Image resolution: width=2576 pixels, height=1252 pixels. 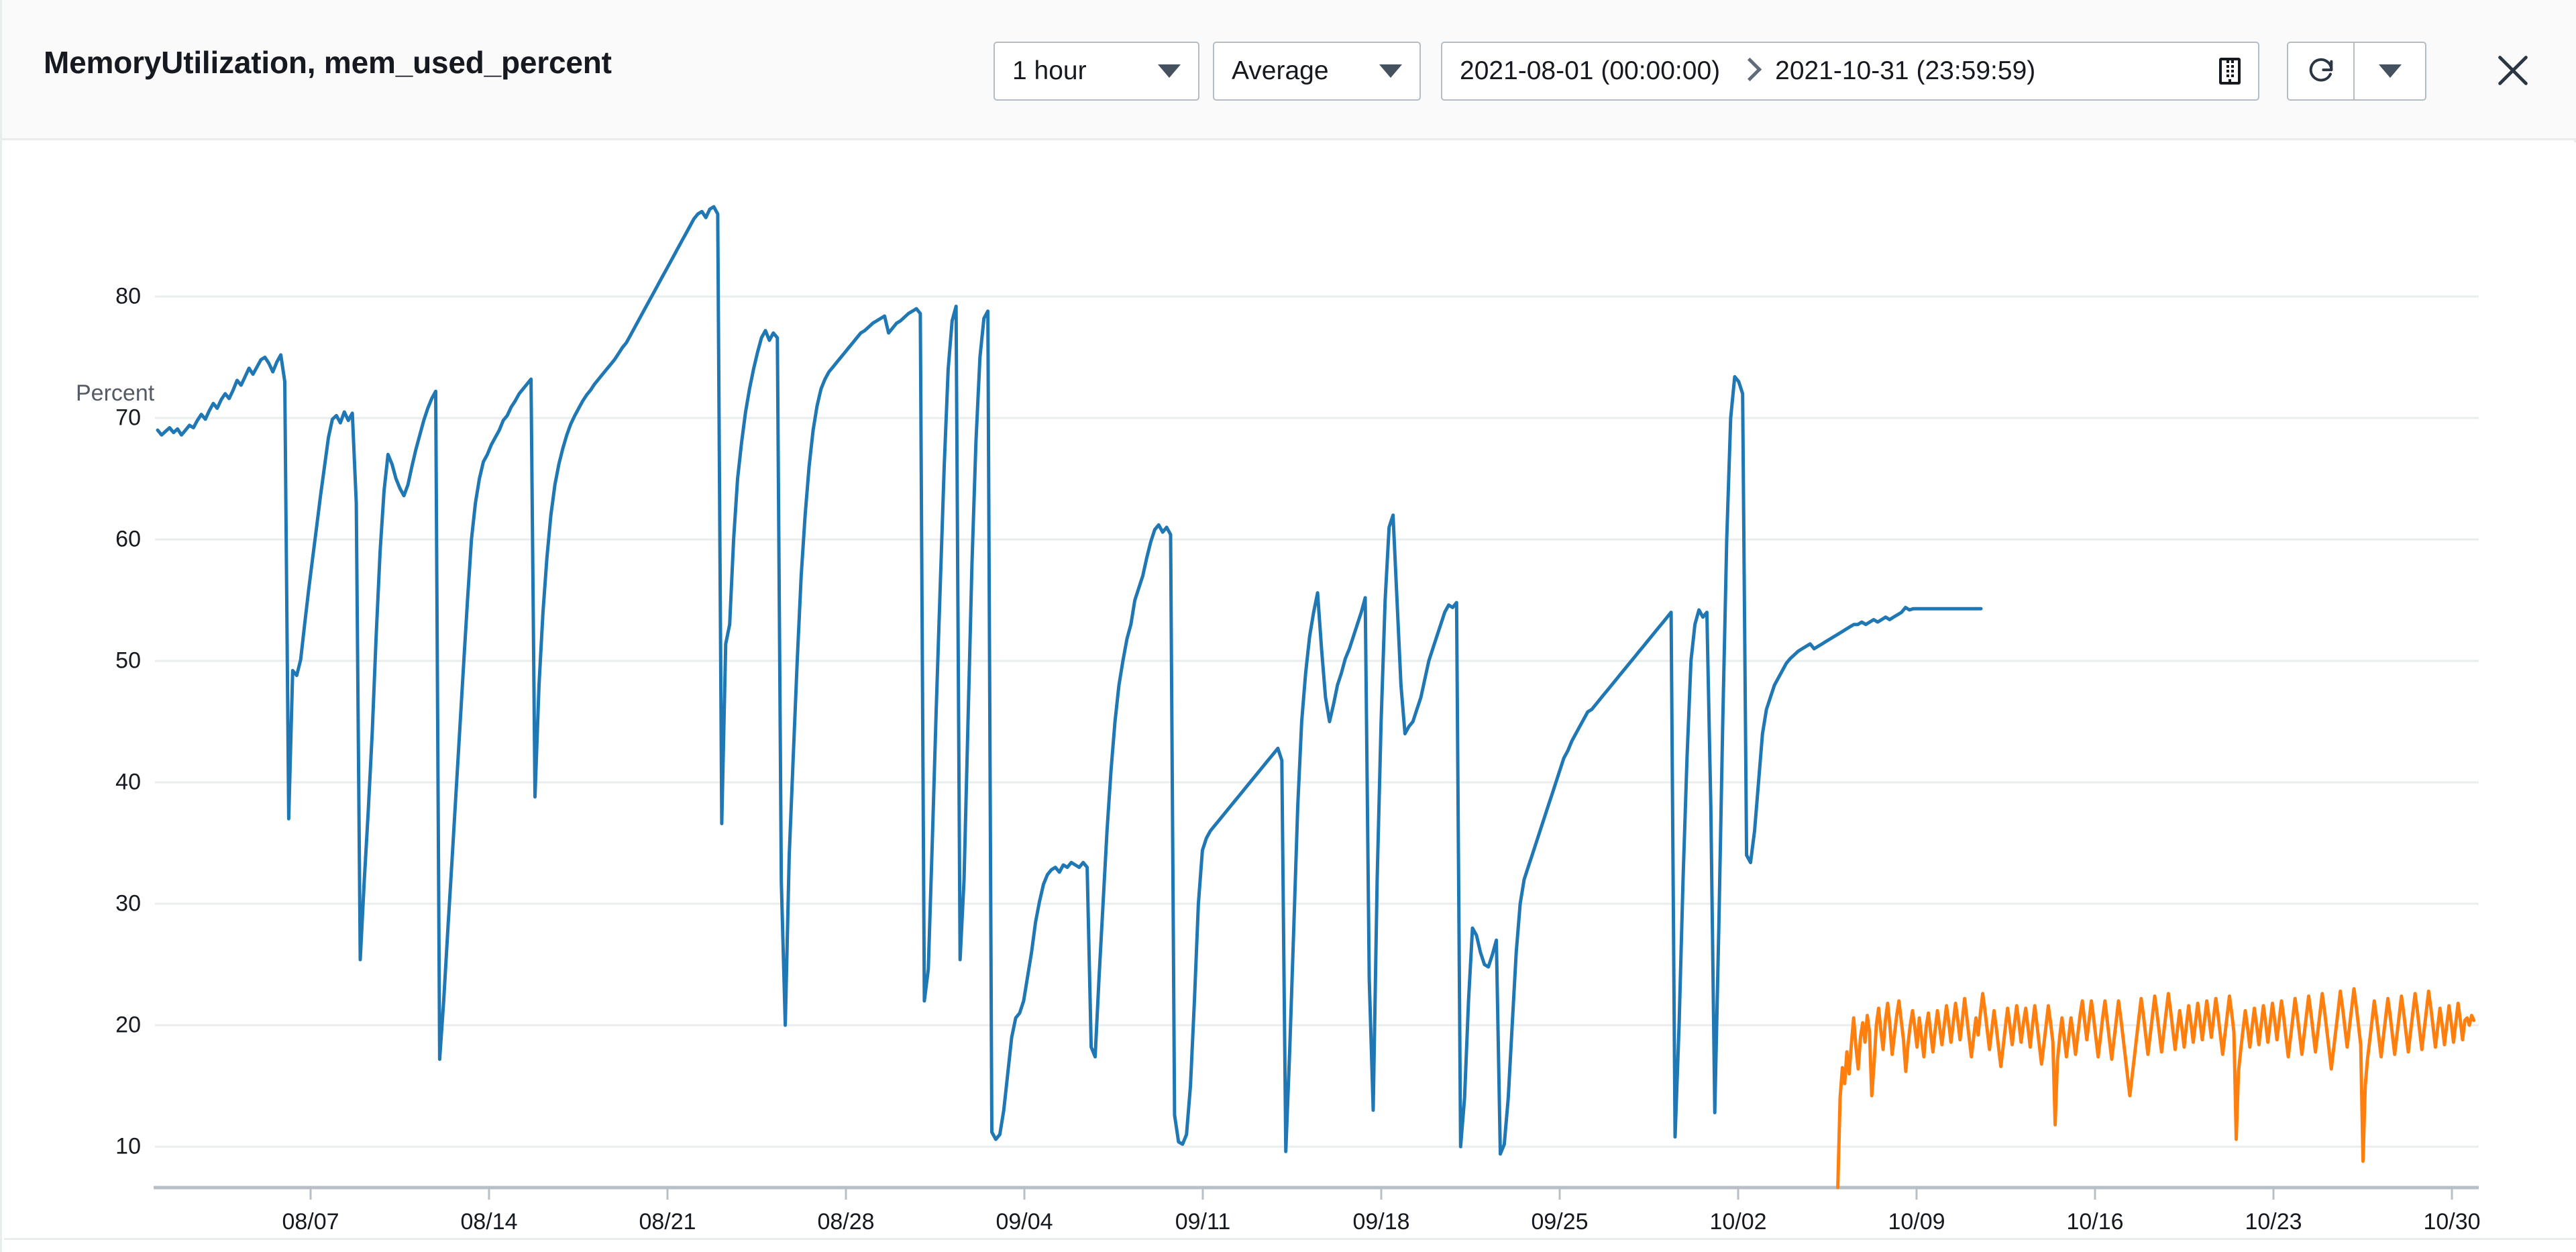 I want to click on y-axis-tick-label: 40, so click(x=128, y=782).